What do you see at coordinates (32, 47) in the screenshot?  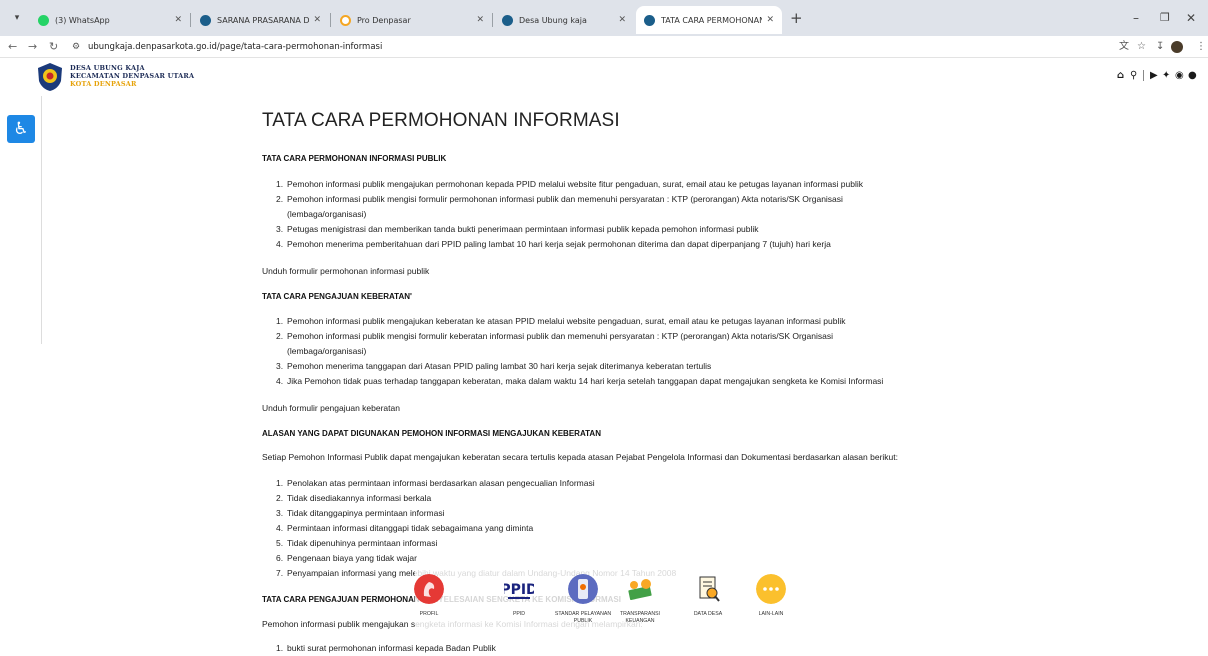 I see `forward-icon: →` at bounding box center [32, 47].